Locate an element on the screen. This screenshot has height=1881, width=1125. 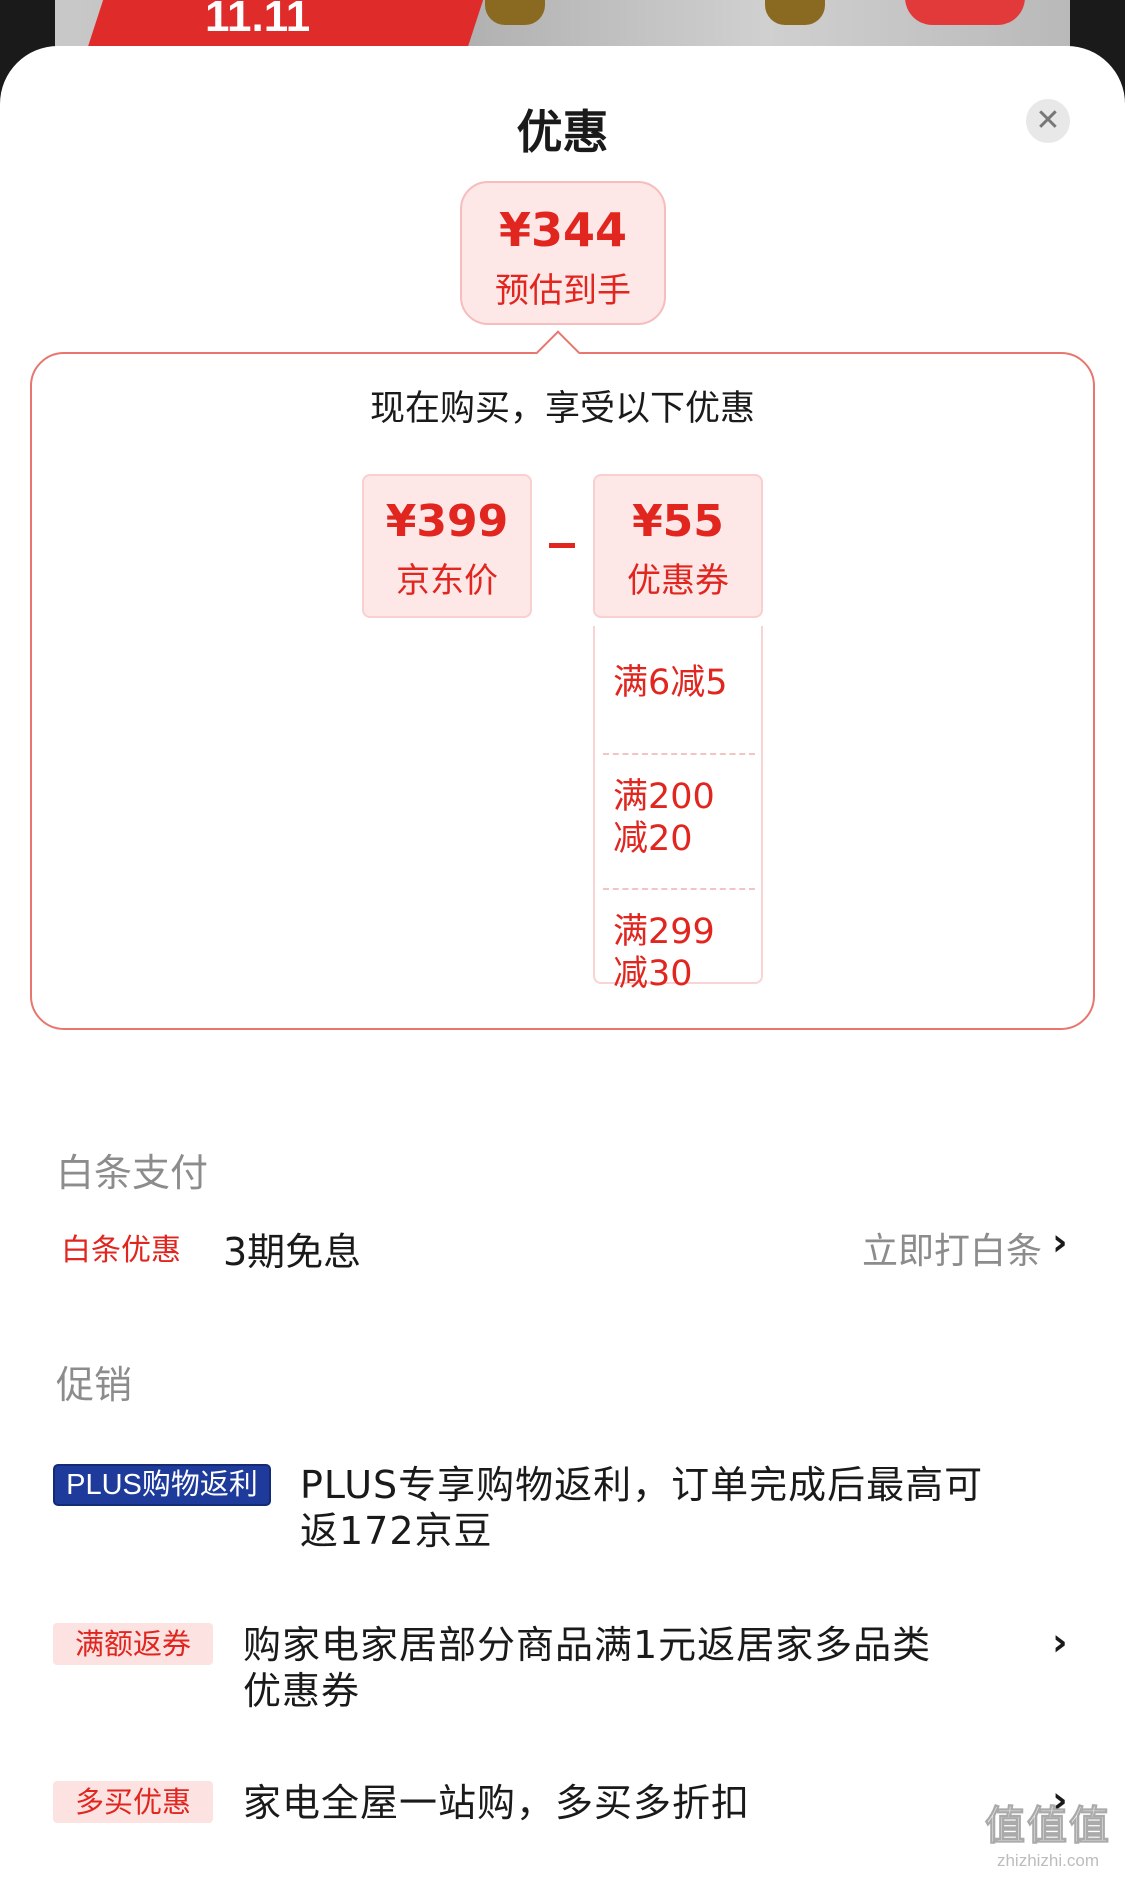
coupon-item: 满6减5 is located at coordinates (670, 683).